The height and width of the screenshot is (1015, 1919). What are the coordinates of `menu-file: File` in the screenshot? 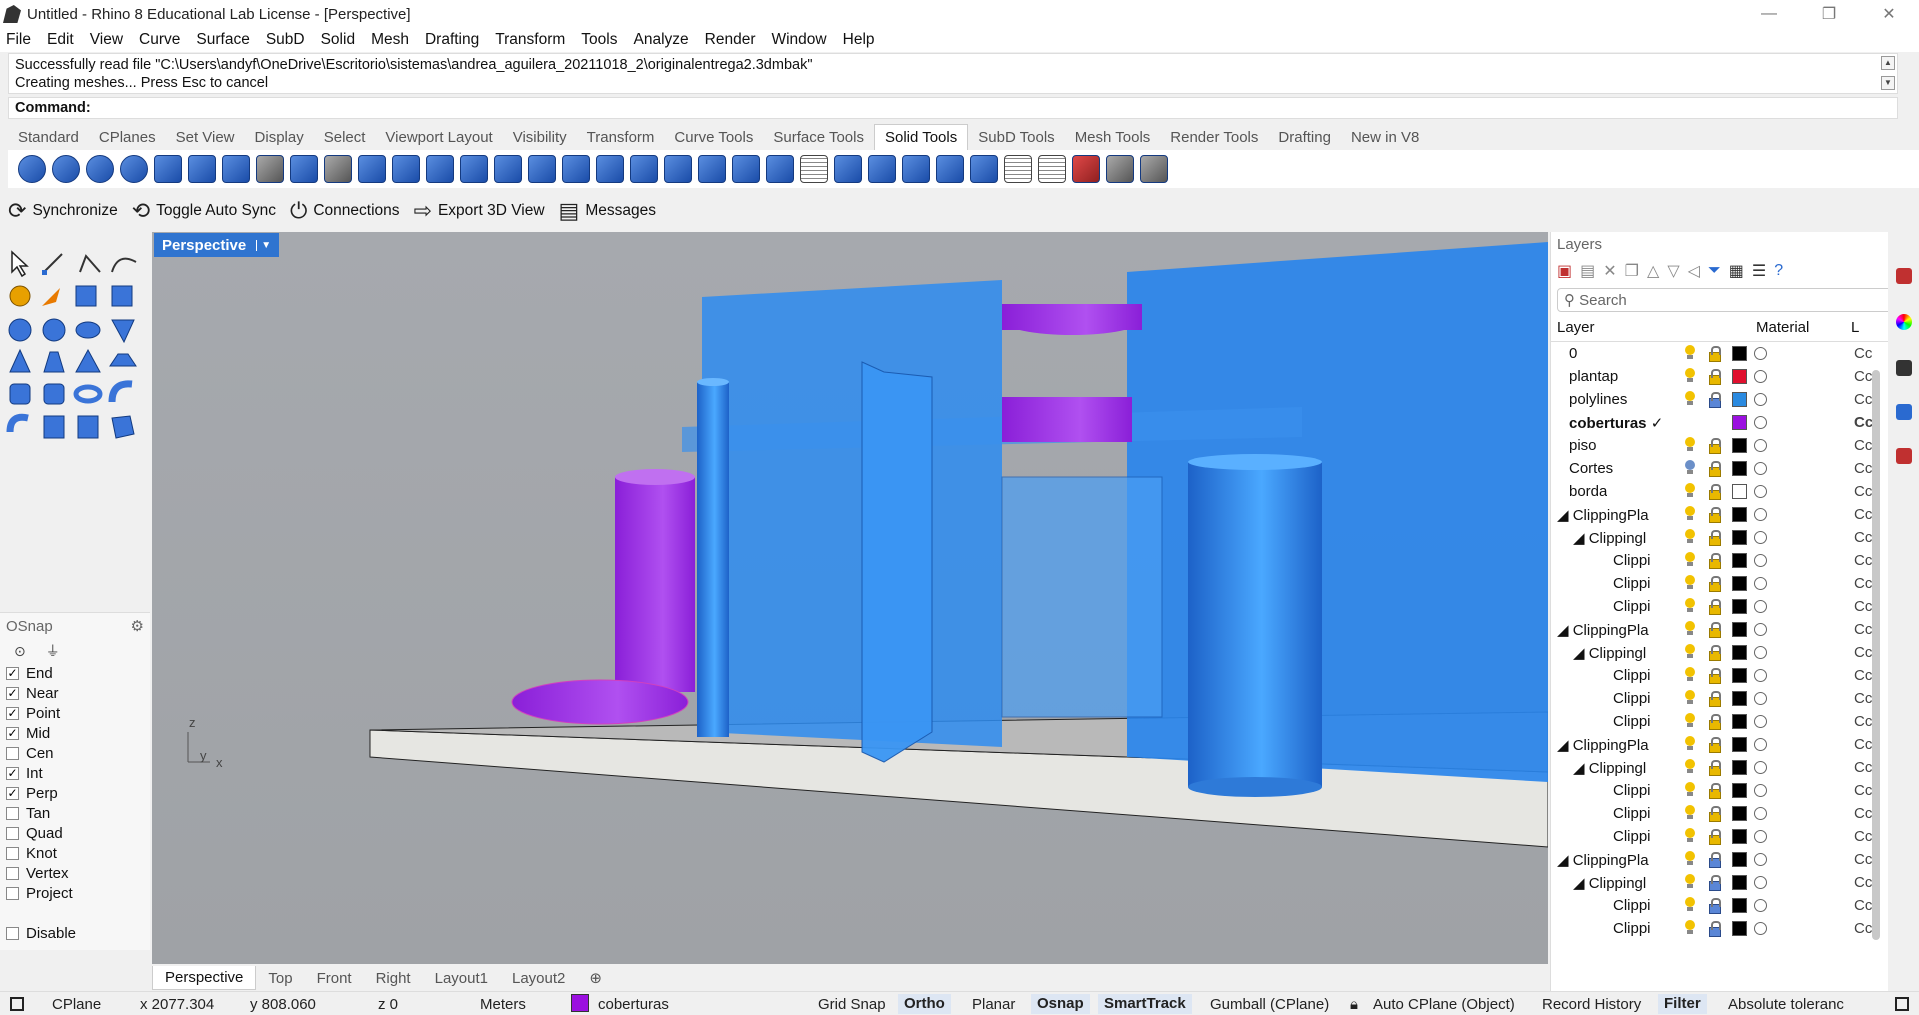 It's located at (18, 40).